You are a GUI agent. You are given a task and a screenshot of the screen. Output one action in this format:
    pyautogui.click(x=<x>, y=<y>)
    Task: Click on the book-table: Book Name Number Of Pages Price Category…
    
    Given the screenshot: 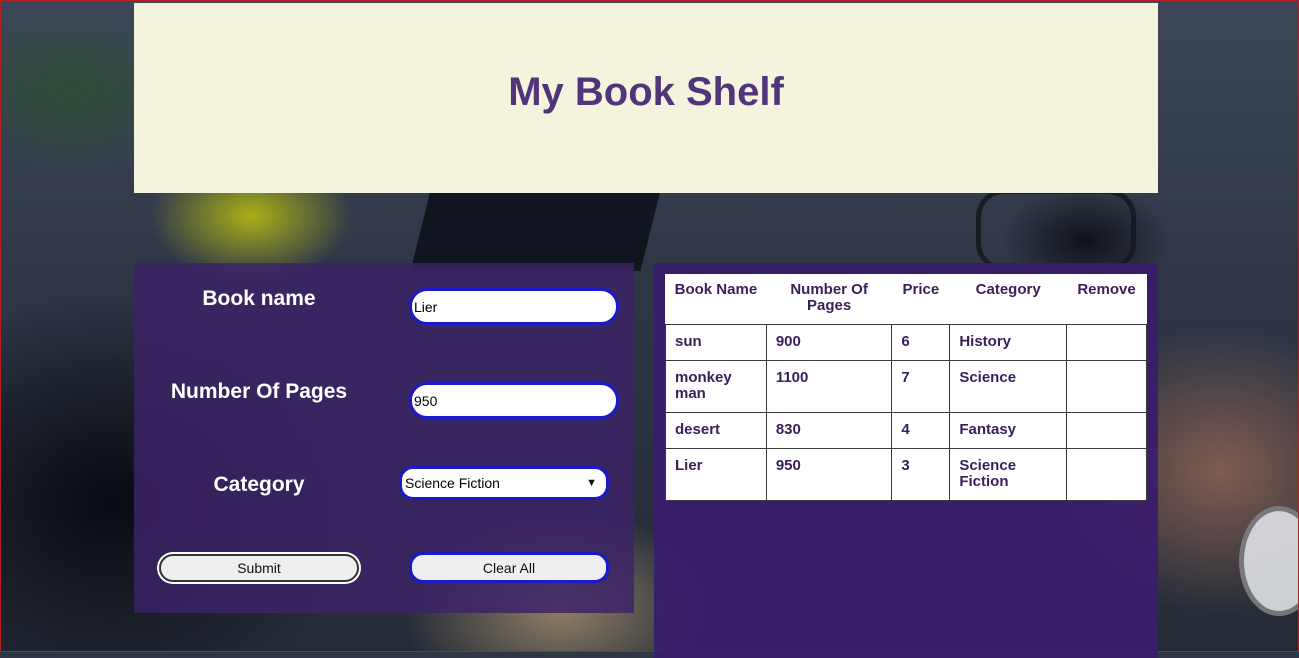 What is the action you would take?
    pyautogui.click(x=906, y=387)
    